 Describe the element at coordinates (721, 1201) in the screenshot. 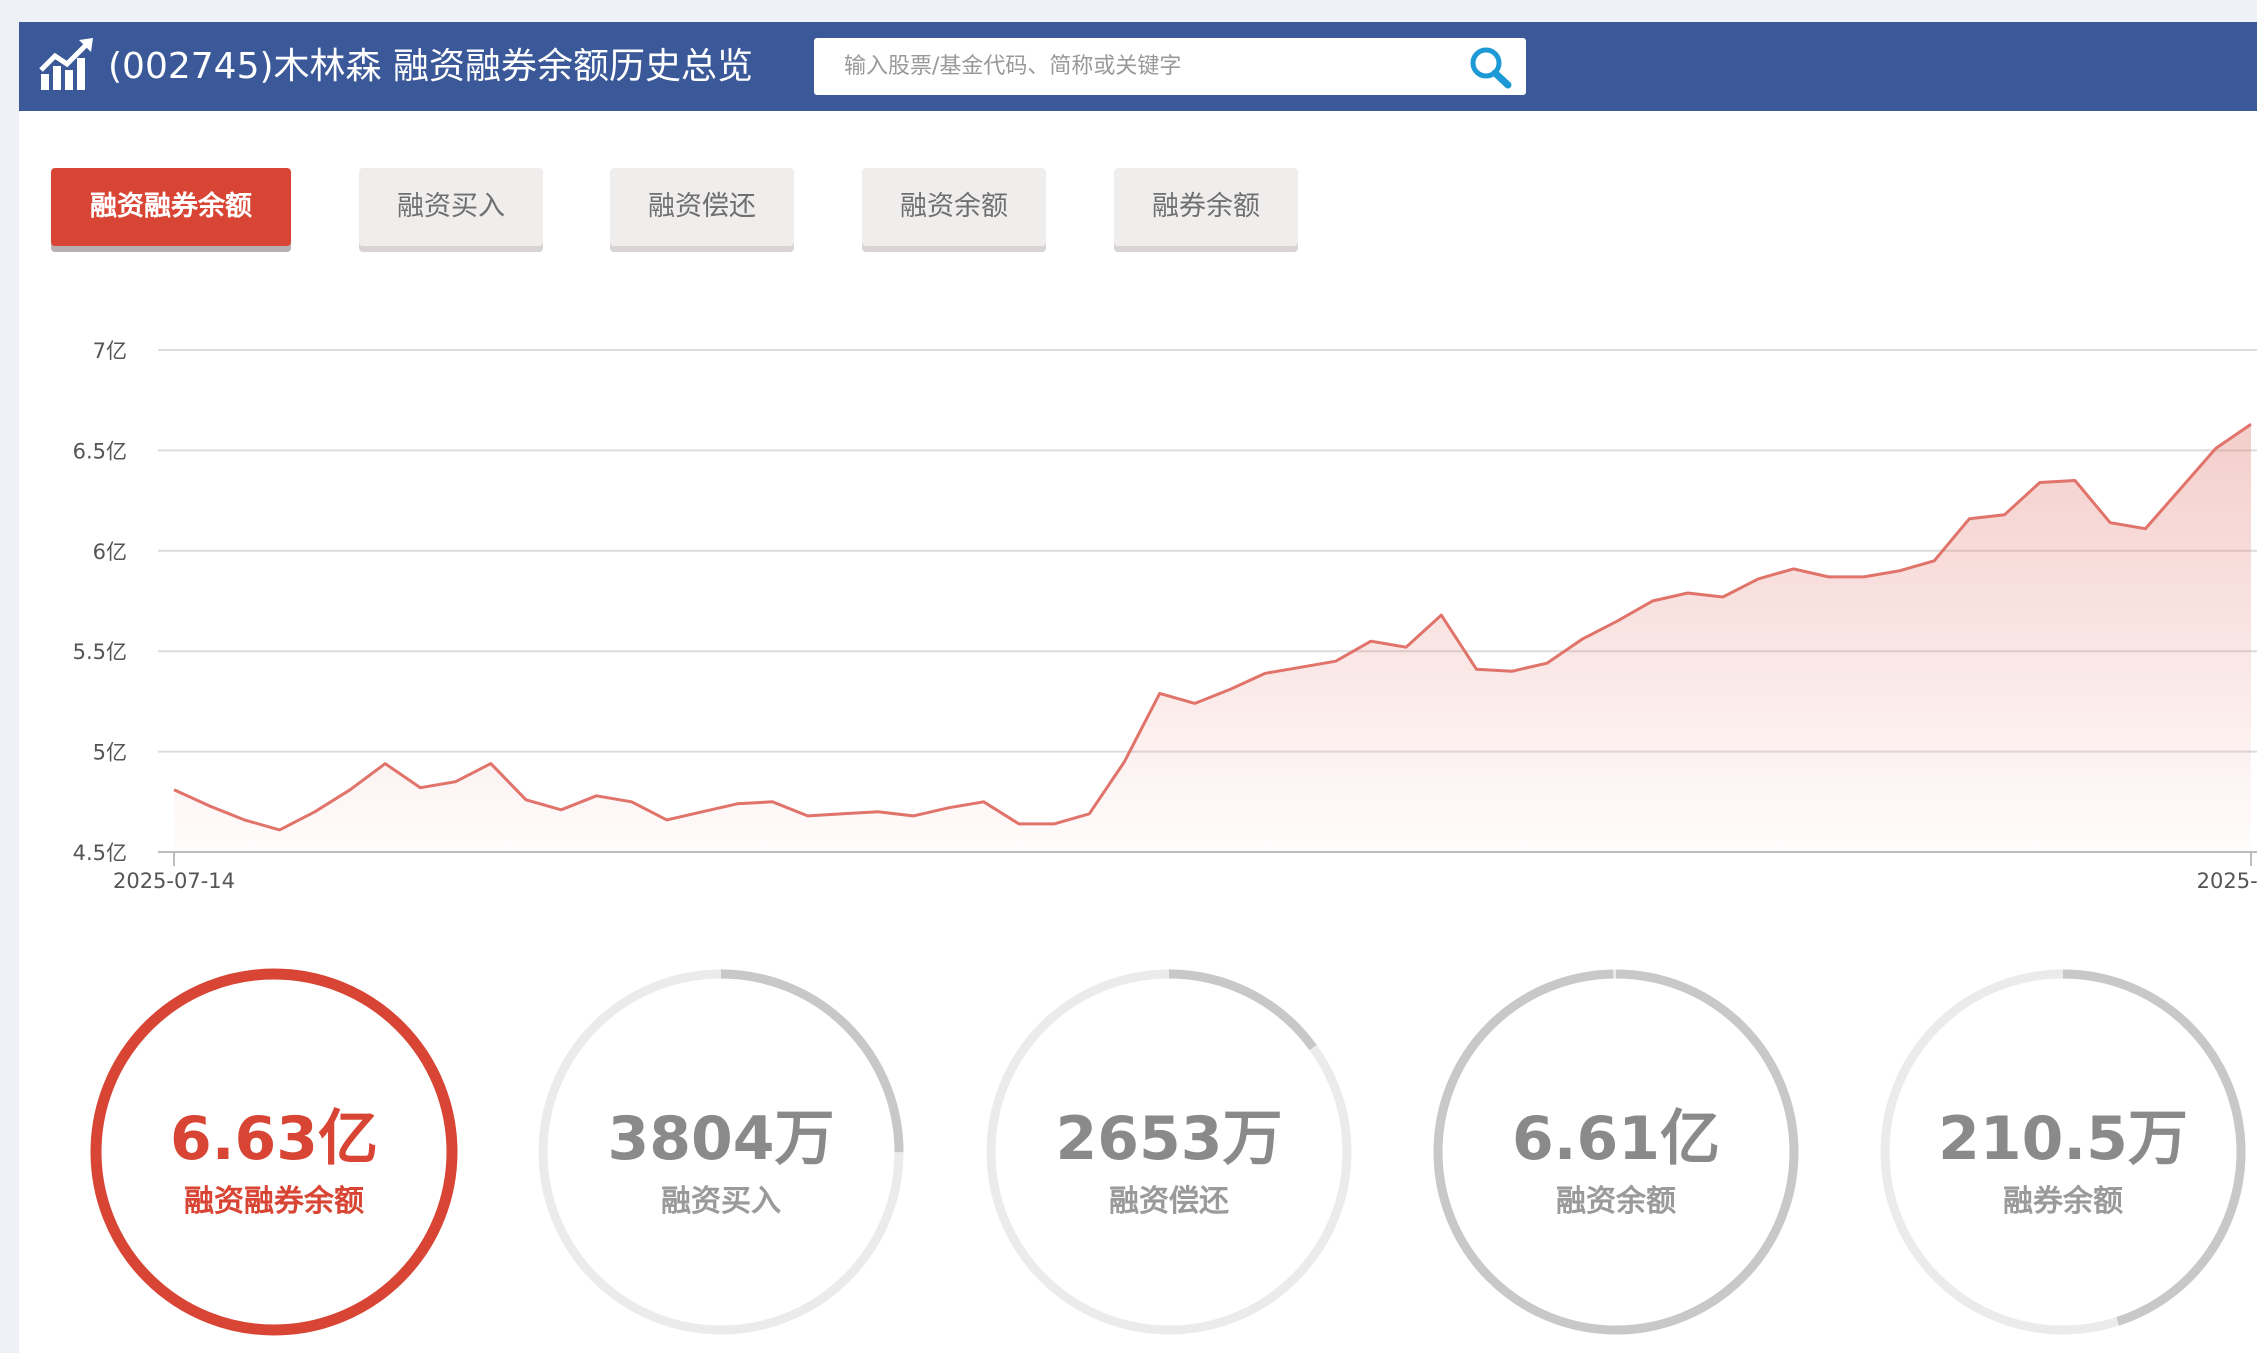

I see `stat-label: 融资买入` at that location.